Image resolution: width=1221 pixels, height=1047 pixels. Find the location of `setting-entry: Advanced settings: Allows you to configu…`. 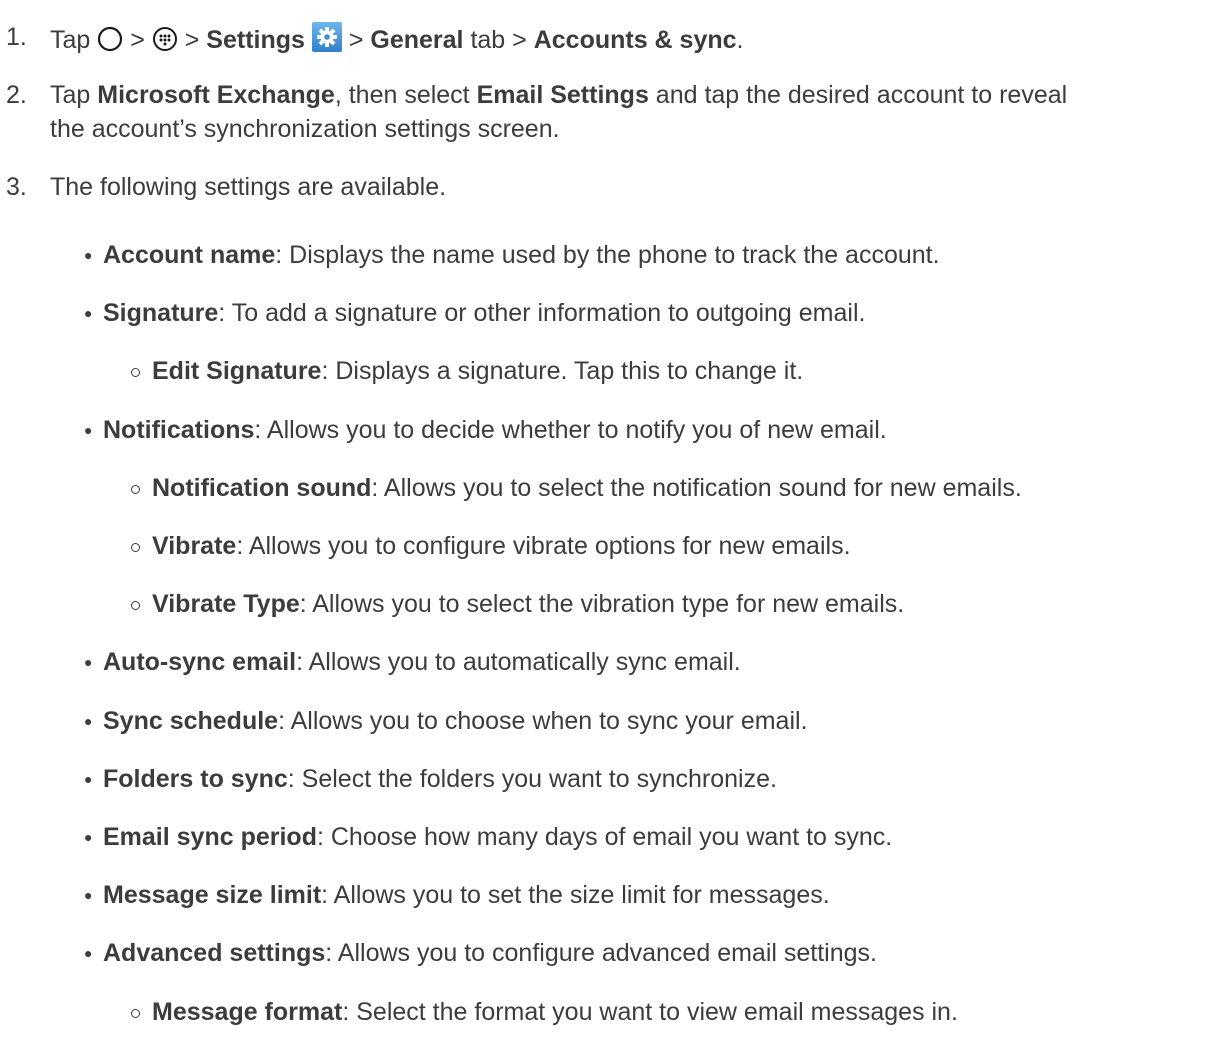

setting-entry: Advanced settings: Allows you to configu… is located at coordinates (490, 953).